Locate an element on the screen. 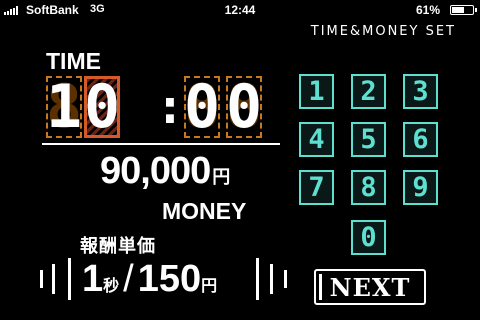 Image resolution: width=480 pixels, height=320 pixels. battery-fill is located at coordinates (458, 10).